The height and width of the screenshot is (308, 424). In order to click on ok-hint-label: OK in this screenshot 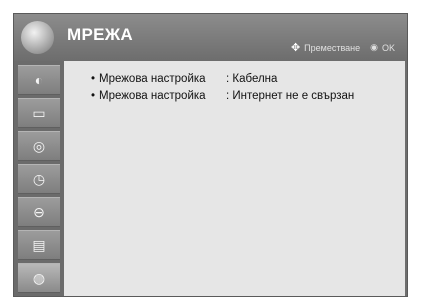, I will do `click(388, 47)`.